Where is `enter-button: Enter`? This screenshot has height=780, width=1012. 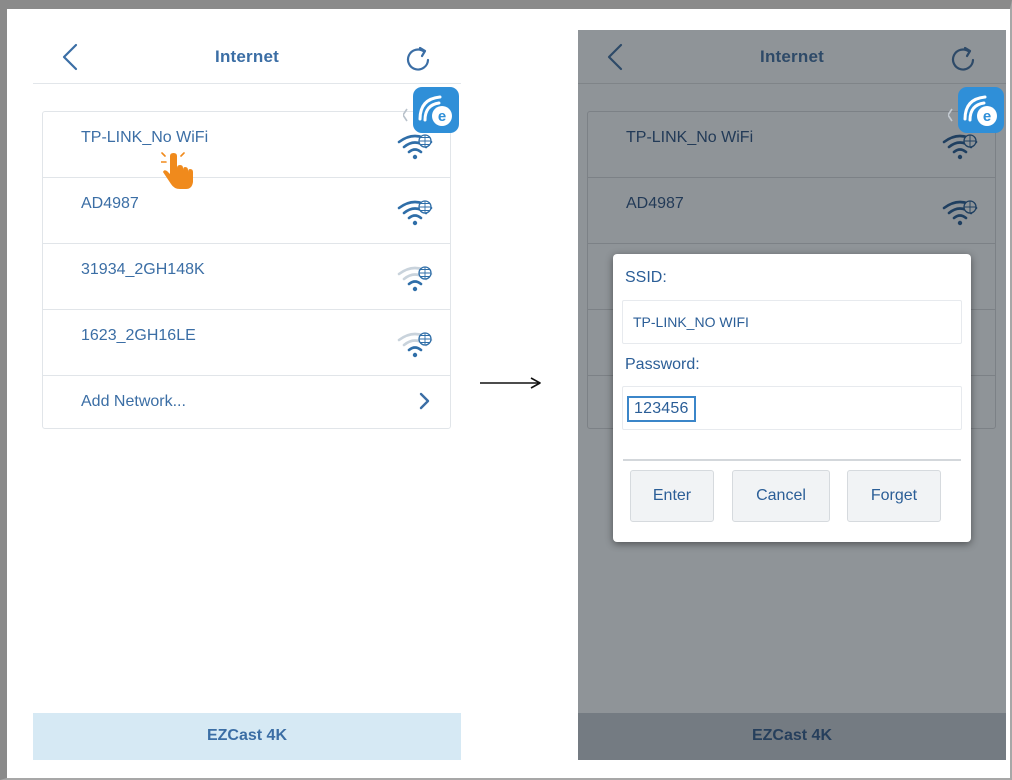 enter-button: Enter is located at coordinates (672, 496).